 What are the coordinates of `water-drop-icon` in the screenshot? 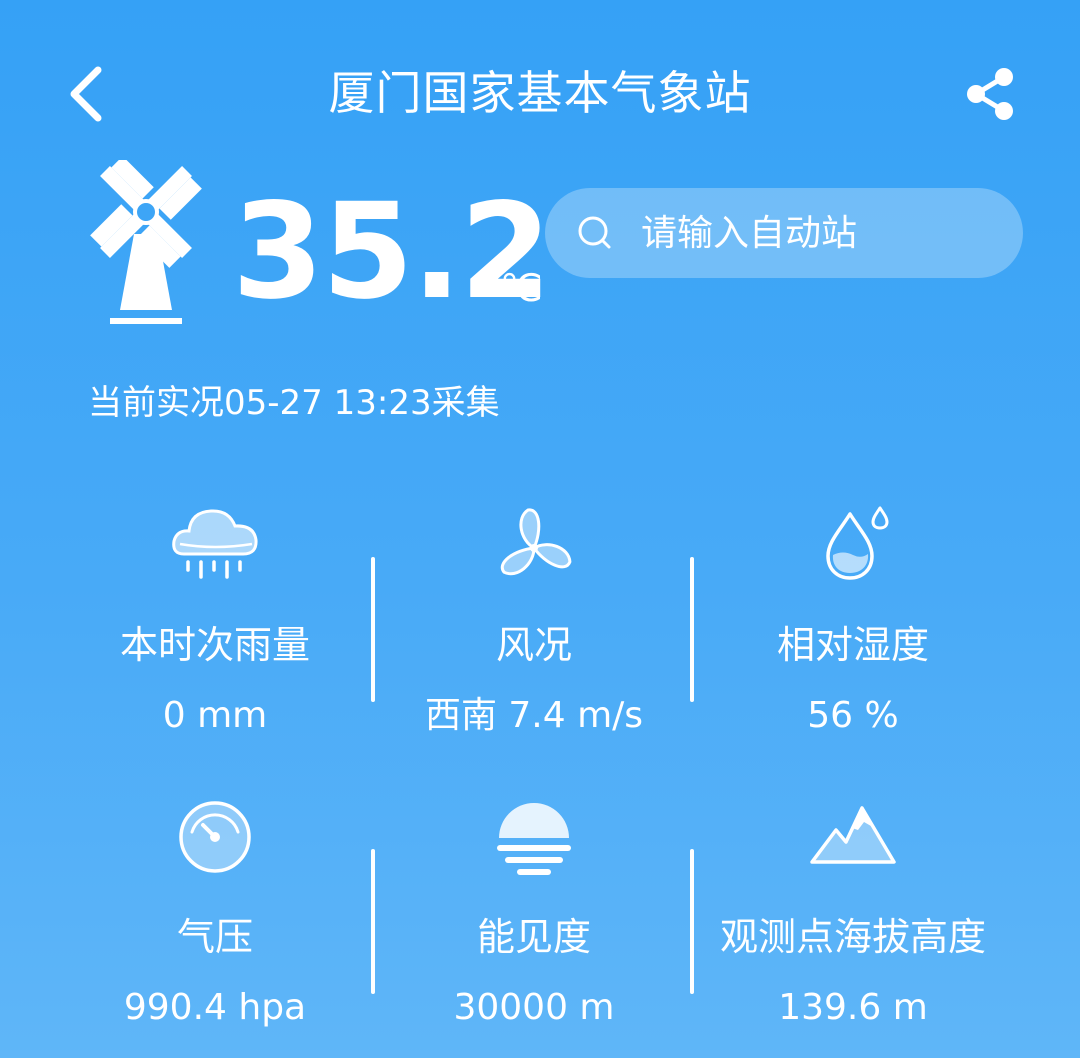 It's located at (857, 543).